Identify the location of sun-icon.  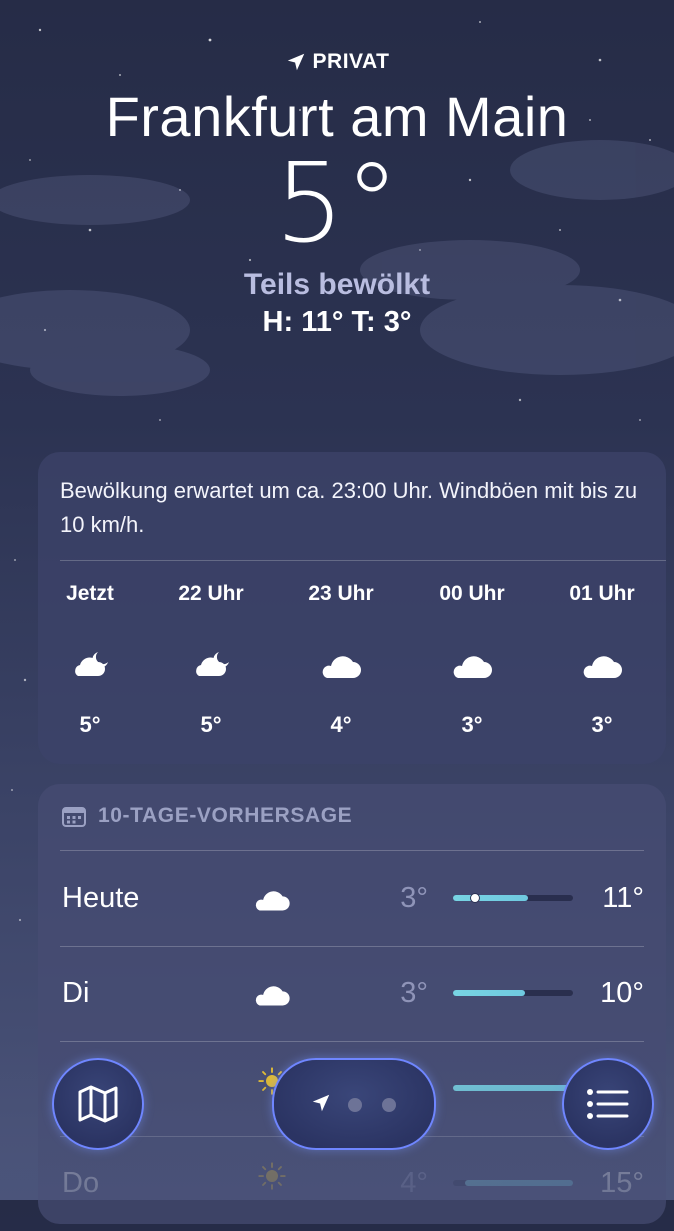
(272, 1176).